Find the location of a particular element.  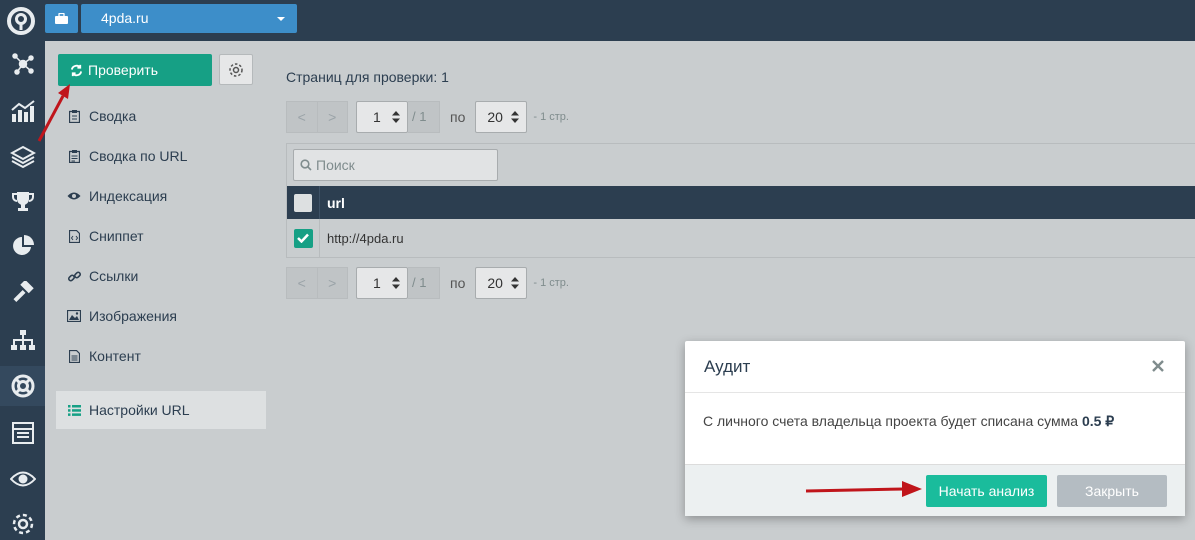

briefcase-icon is located at coordinates (61, 18).